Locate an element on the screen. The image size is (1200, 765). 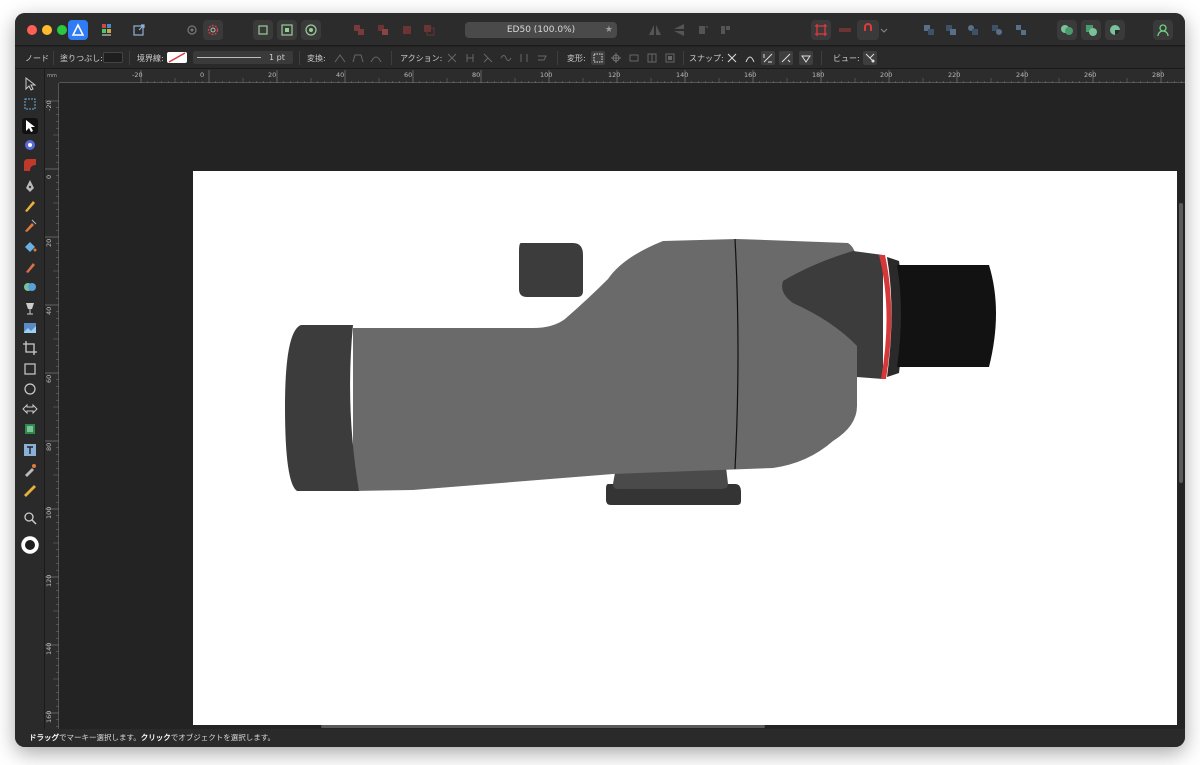
smooth-curve-icon is located at coordinates (488, 58).